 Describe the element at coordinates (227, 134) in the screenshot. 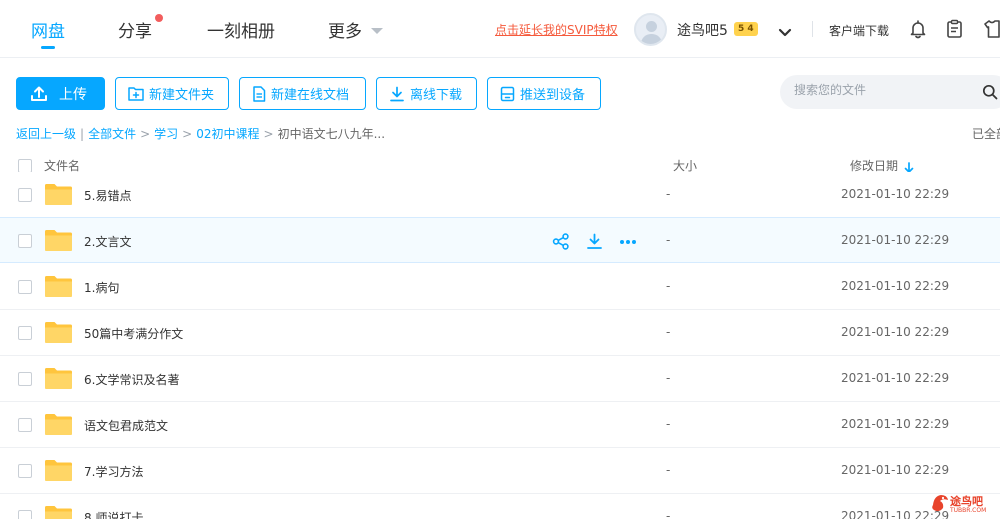

I see `breadcrumb-junior-courses: 02初中课程` at that location.